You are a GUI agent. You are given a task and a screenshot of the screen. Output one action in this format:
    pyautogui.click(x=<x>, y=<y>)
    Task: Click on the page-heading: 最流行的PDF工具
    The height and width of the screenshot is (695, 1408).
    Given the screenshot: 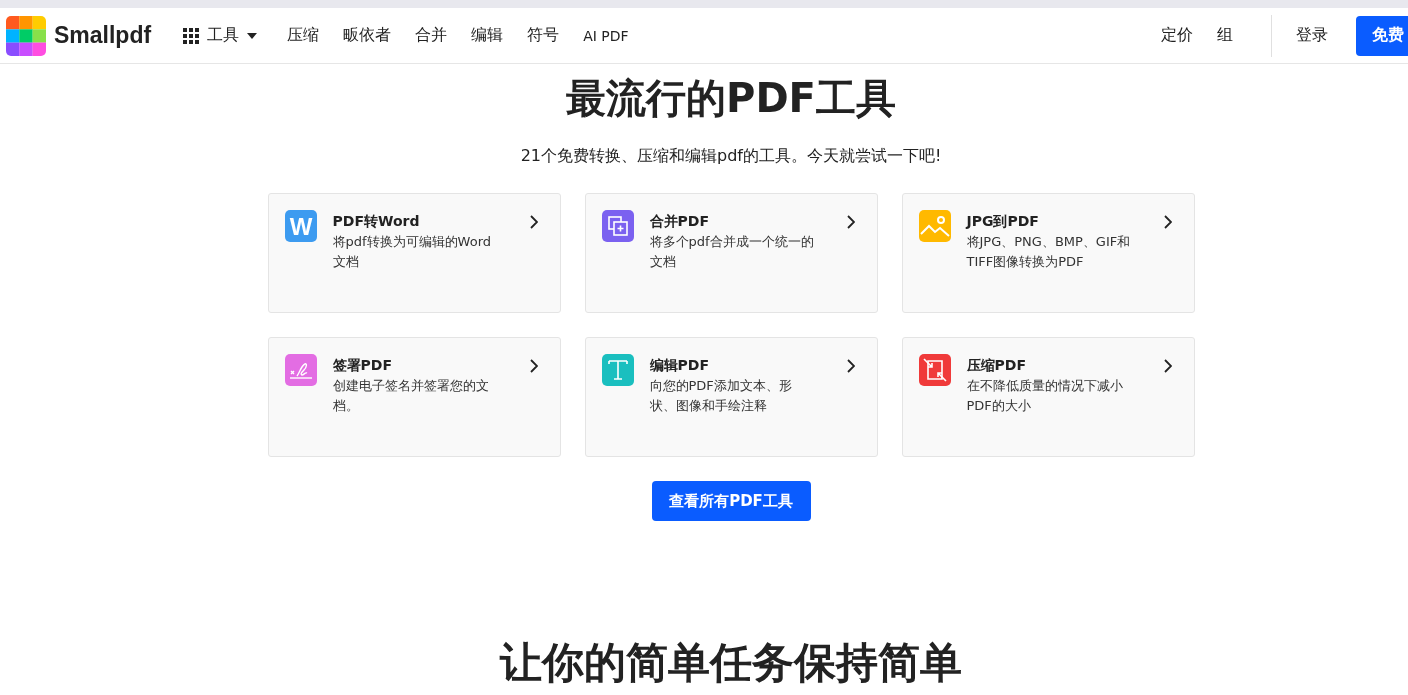 What is the action you would take?
    pyautogui.click(x=731, y=98)
    